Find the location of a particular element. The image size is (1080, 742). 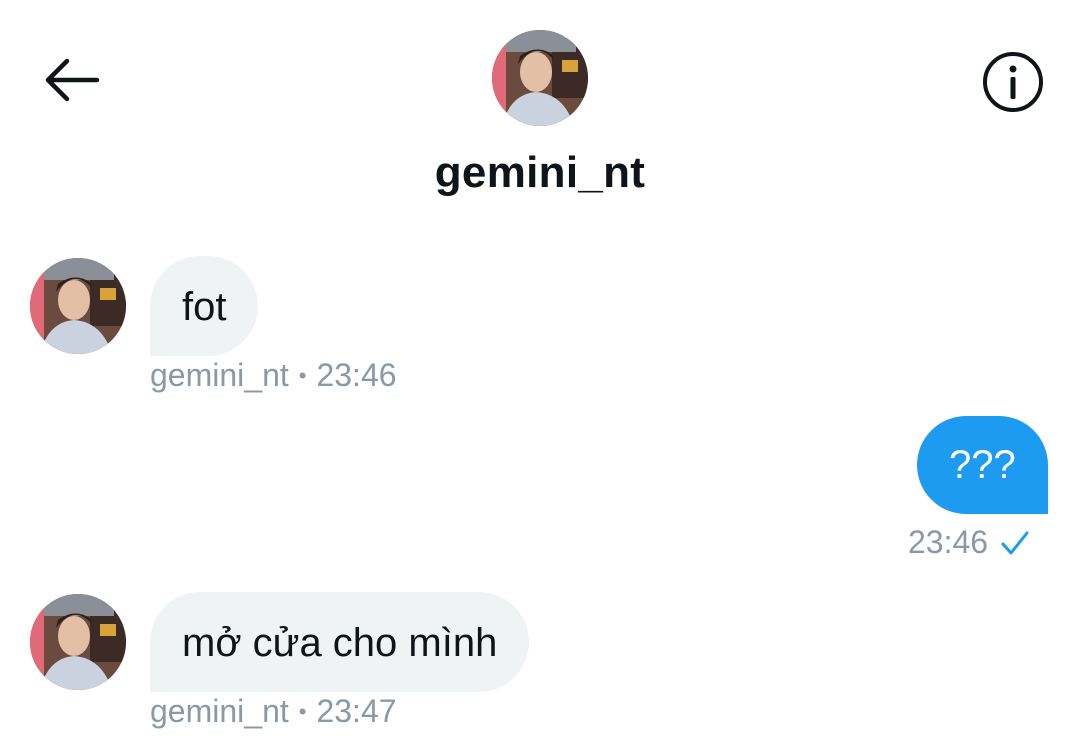

message-bubble-incoming: mở cửa cho mình is located at coordinates (340, 642).